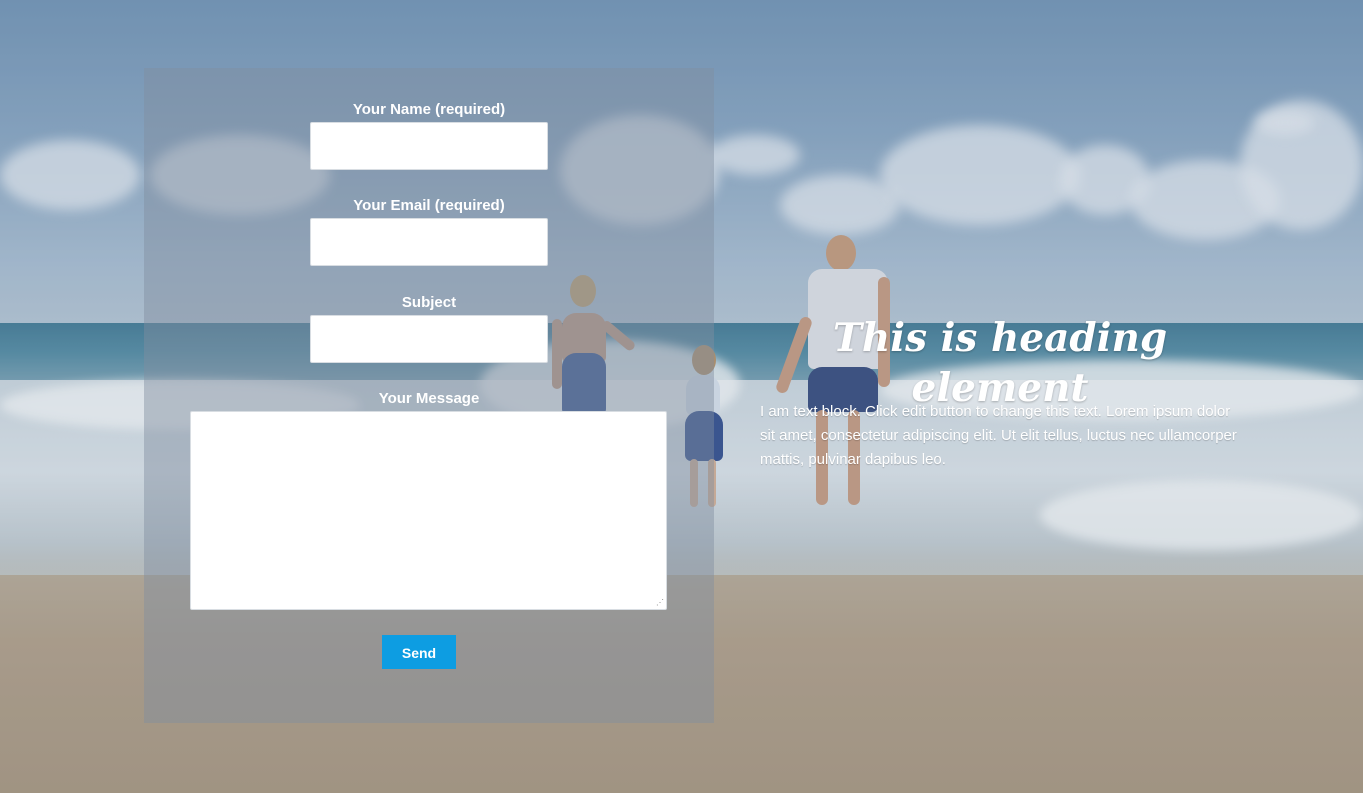 The height and width of the screenshot is (793, 1363). What do you see at coordinates (429, 109) in the screenshot?
I see `name-label: Your Name (required)` at bounding box center [429, 109].